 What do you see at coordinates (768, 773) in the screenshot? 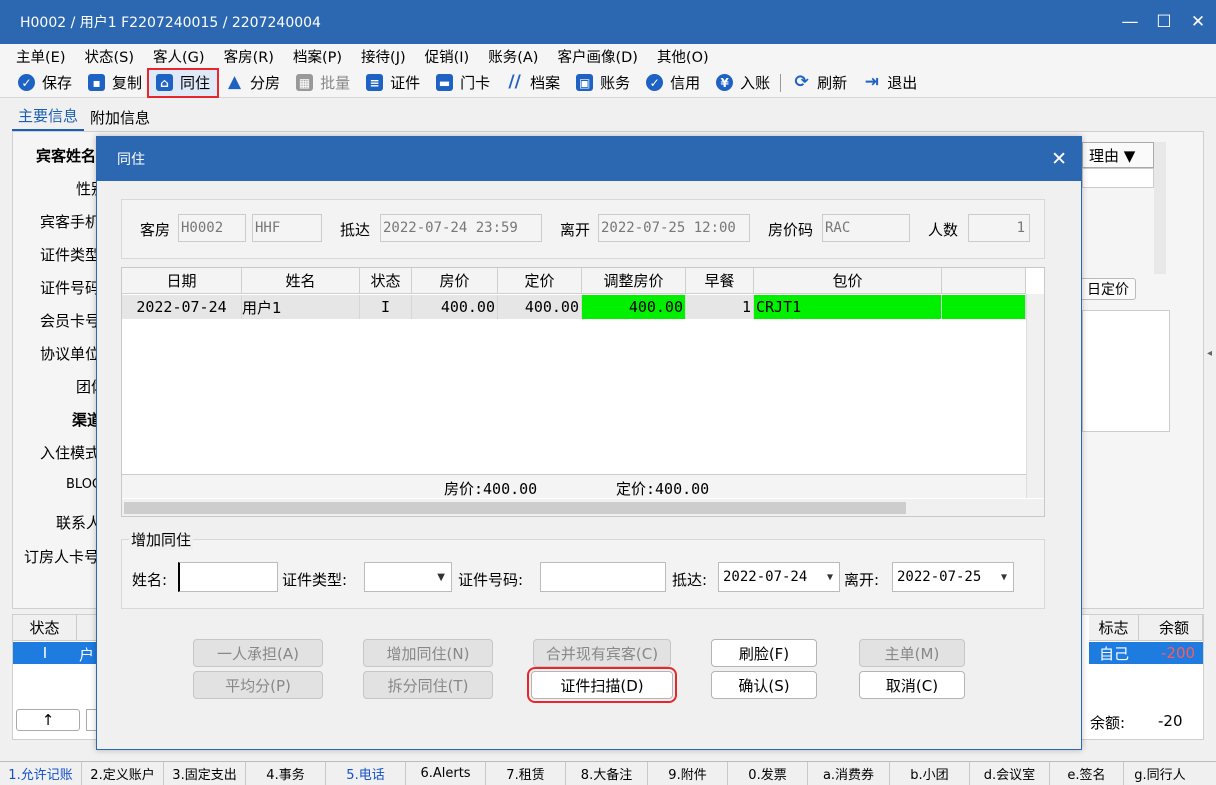
I see `fkey-invoice: 0.发票` at bounding box center [768, 773].